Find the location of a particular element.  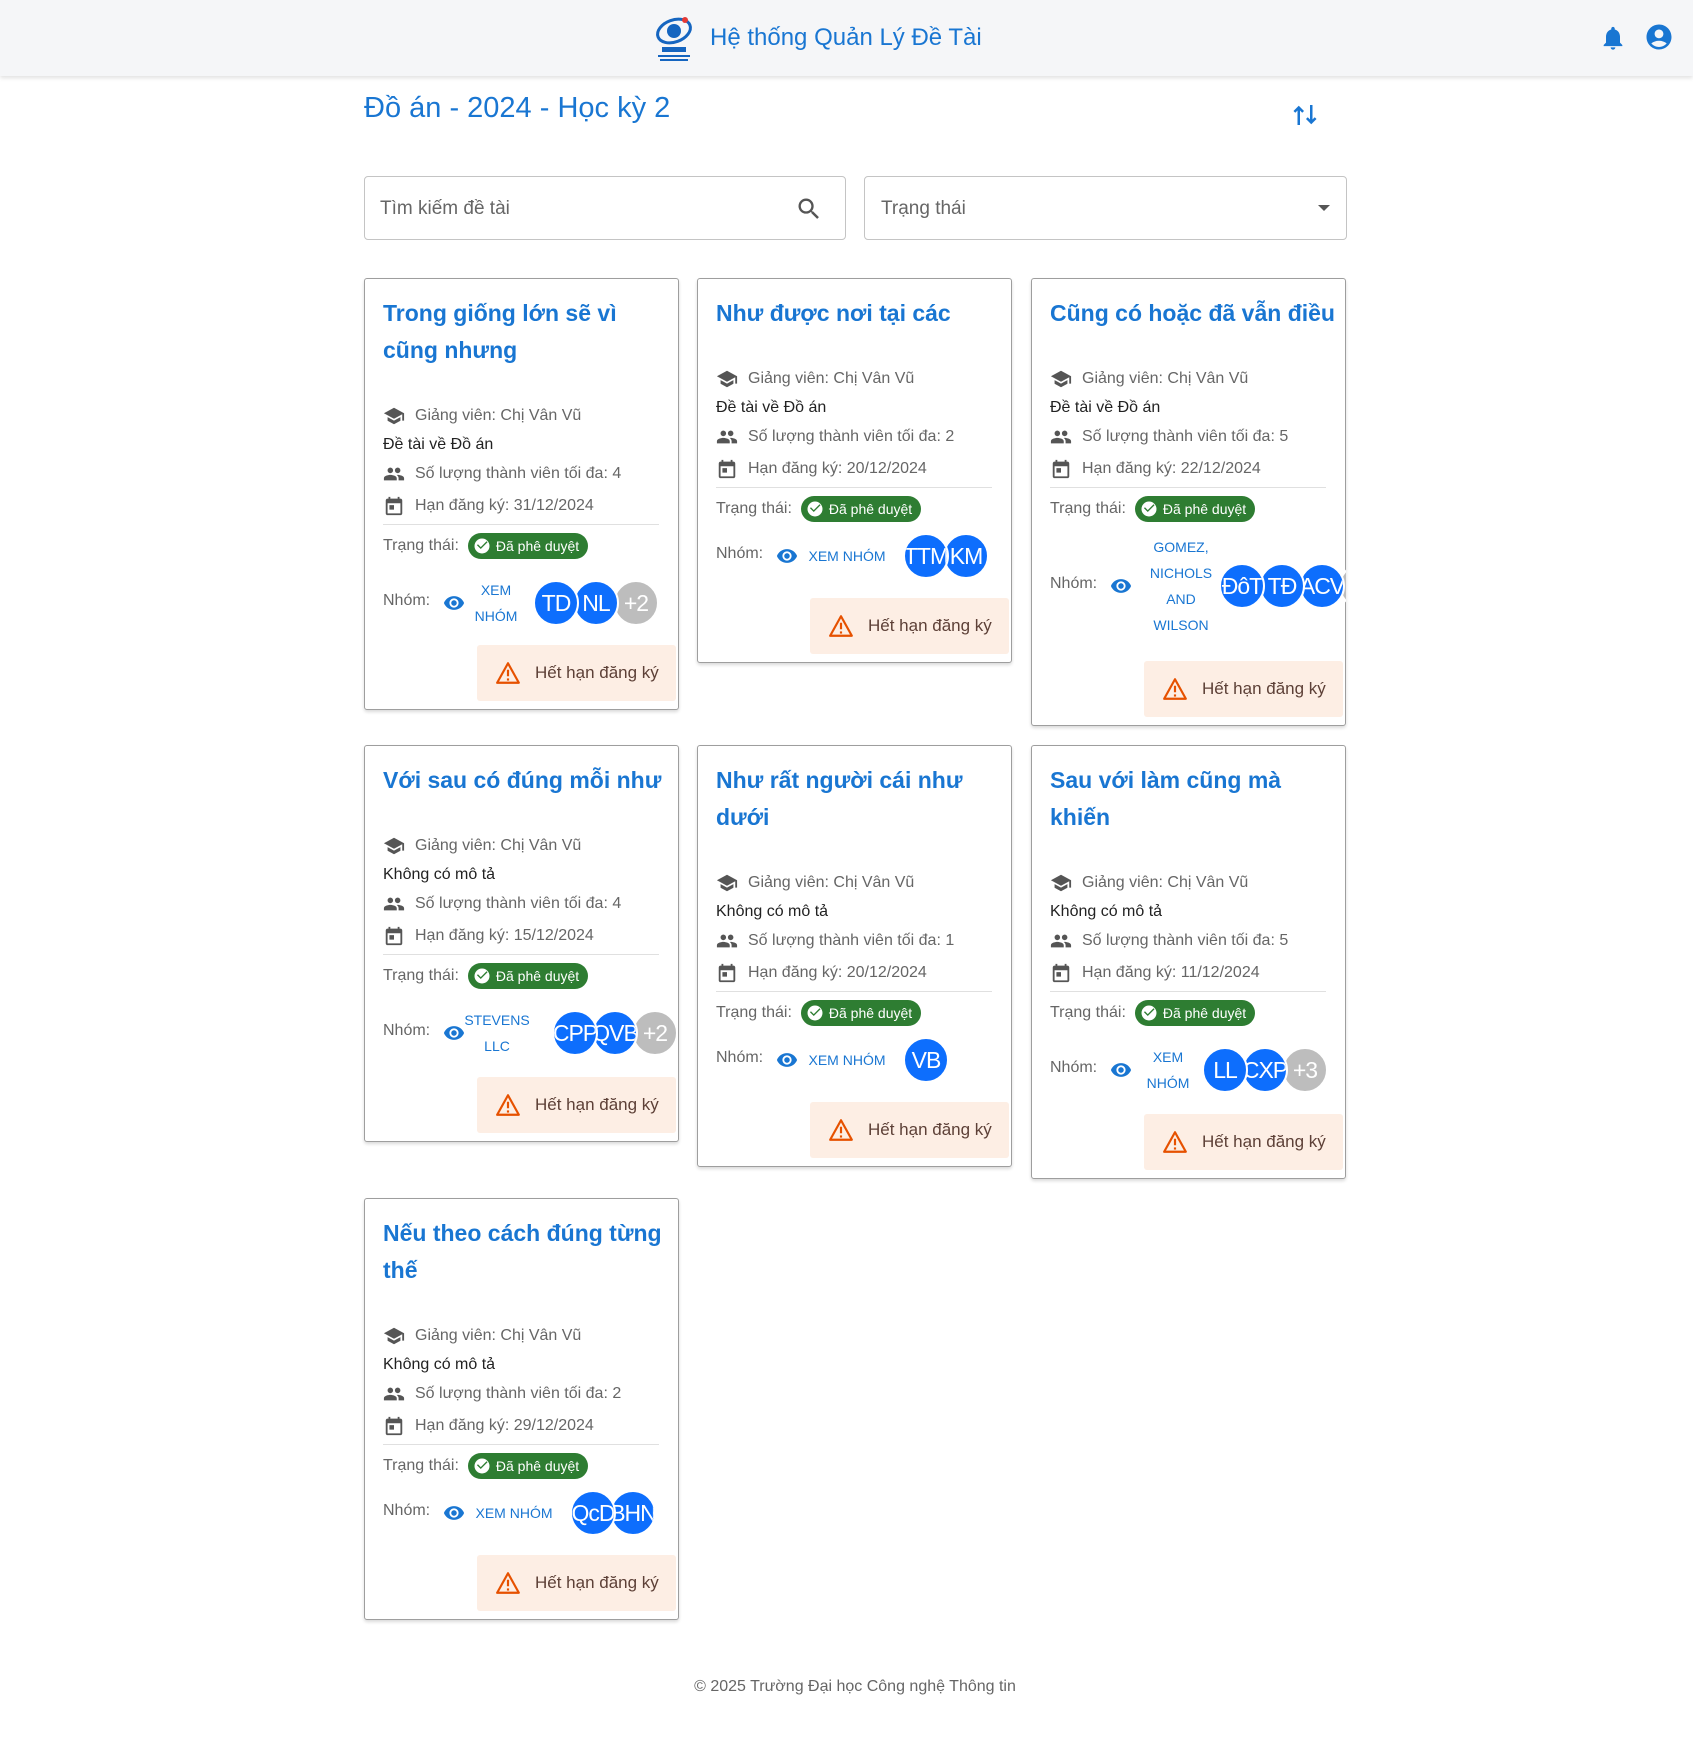

group-avatars: VB is located at coordinates (957, 1060).